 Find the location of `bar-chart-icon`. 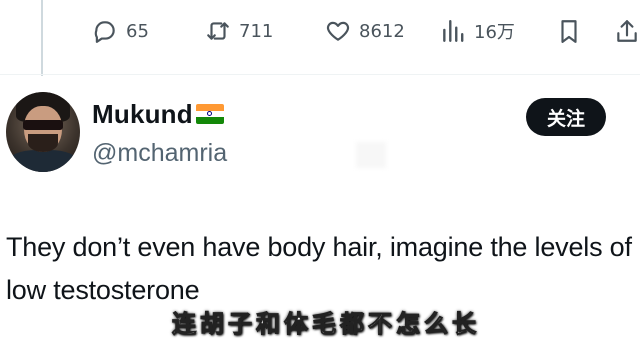

bar-chart-icon is located at coordinates (453, 31).